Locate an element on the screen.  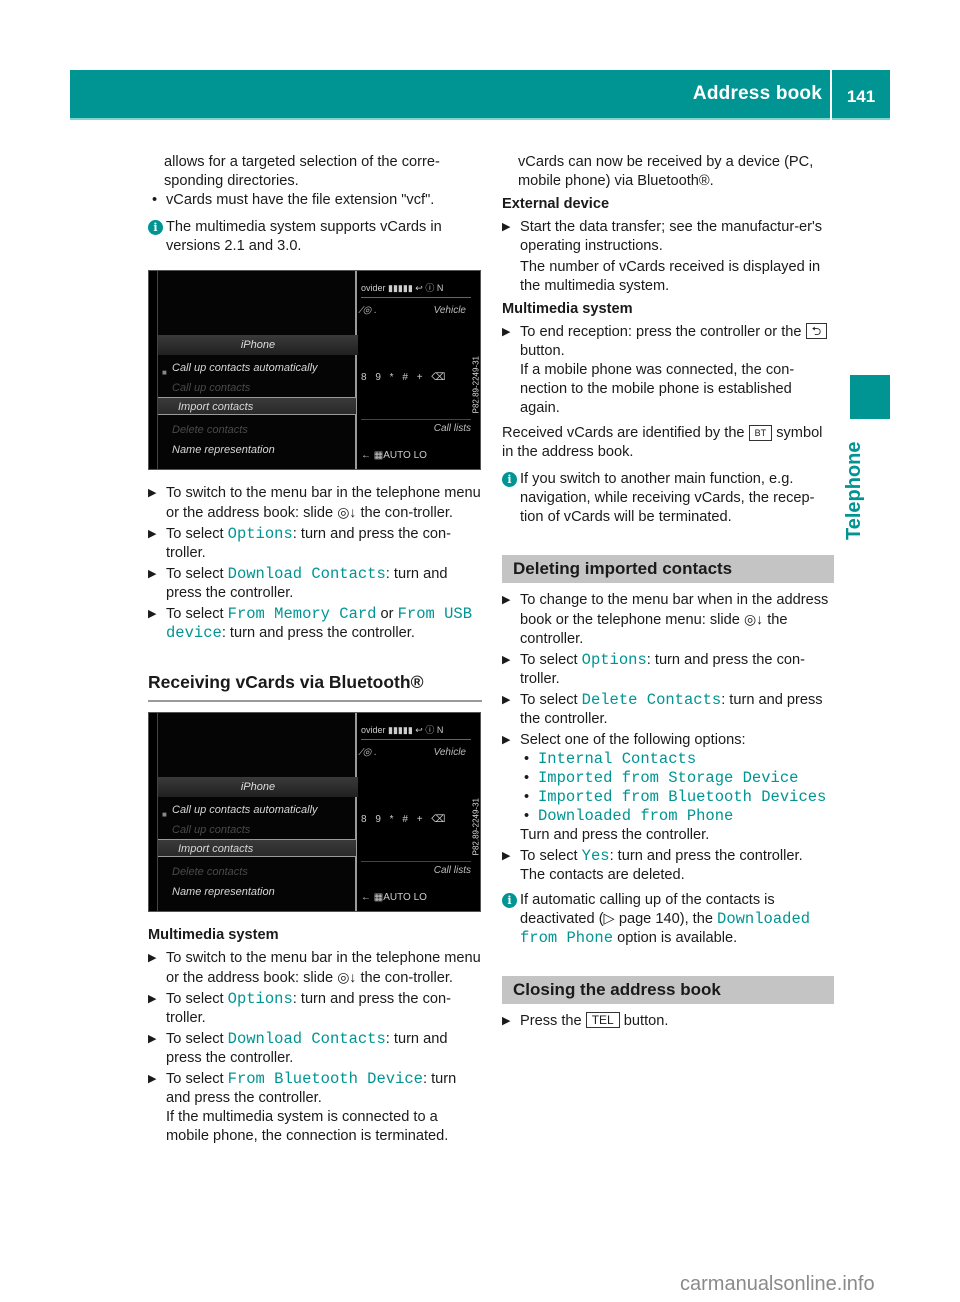
vehicle-label: Vehicle is located at coordinates (449, 752).